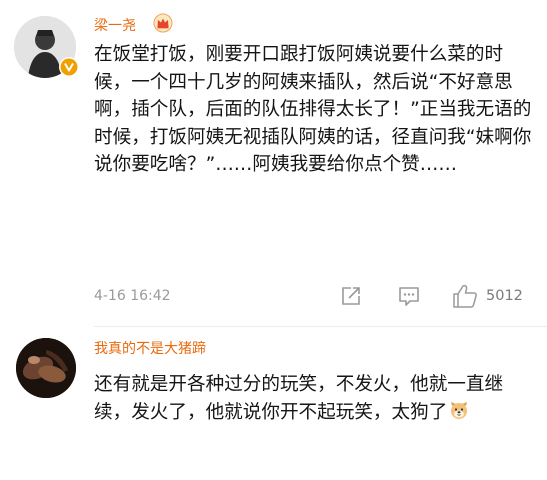 The width and height of the screenshot is (547, 480). I want to click on comment-icon, so click(410, 296).